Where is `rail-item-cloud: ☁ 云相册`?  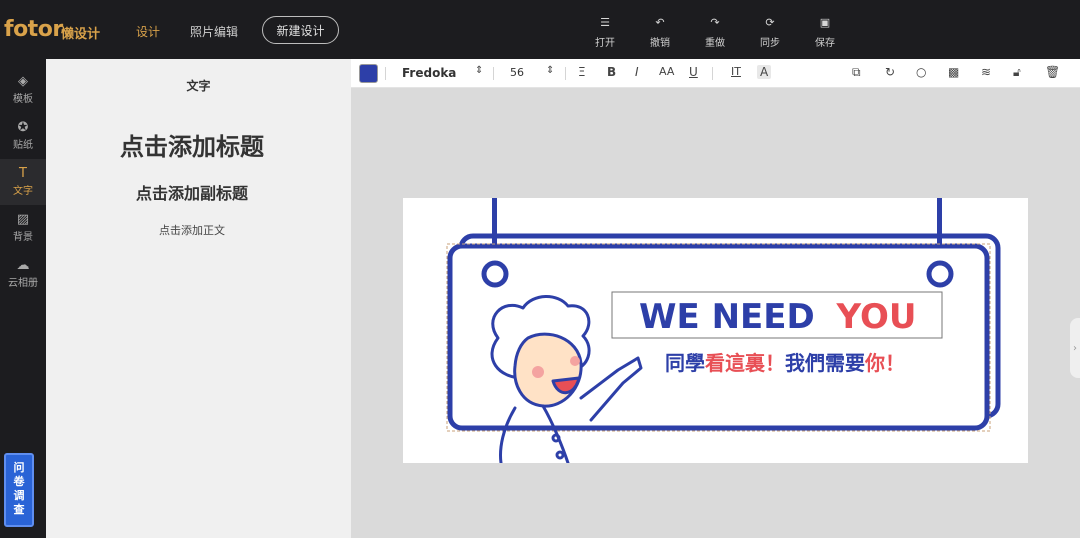
rail-item-cloud: ☁ 云相册 is located at coordinates (23, 274).